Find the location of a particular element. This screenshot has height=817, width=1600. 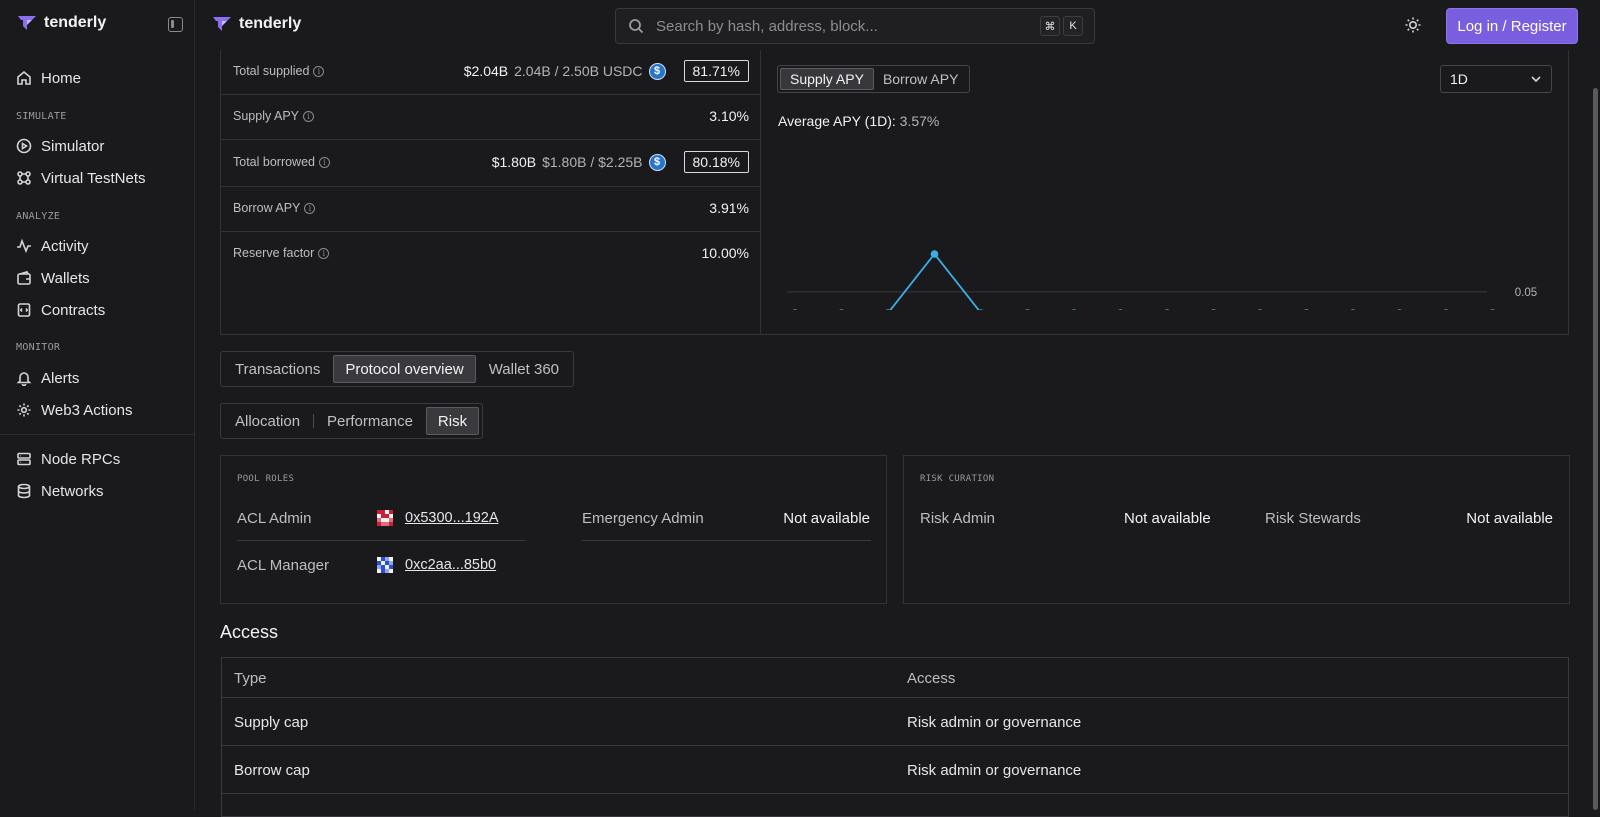

borrow-apy-toggle-button: Borrow APY is located at coordinates (920, 79).